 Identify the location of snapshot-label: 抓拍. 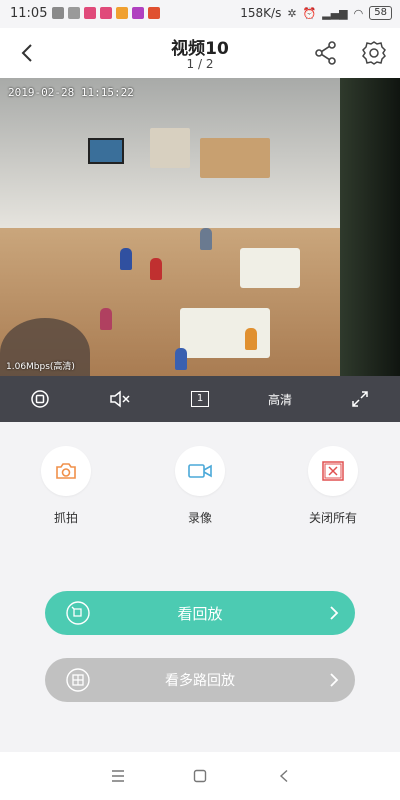
(65, 518).